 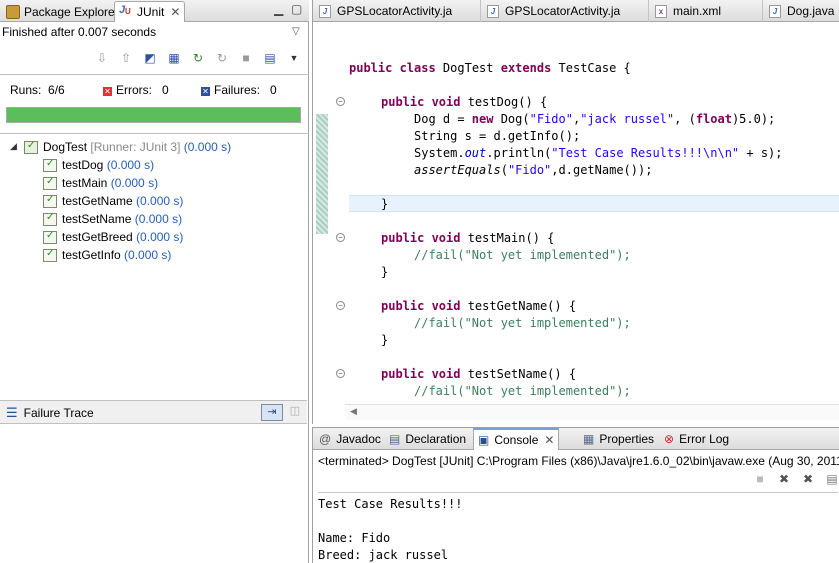 What do you see at coordinates (516, 439) in the screenshot?
I see `tab-console: ▣ Console ✕` at bounding box center [516, 439].